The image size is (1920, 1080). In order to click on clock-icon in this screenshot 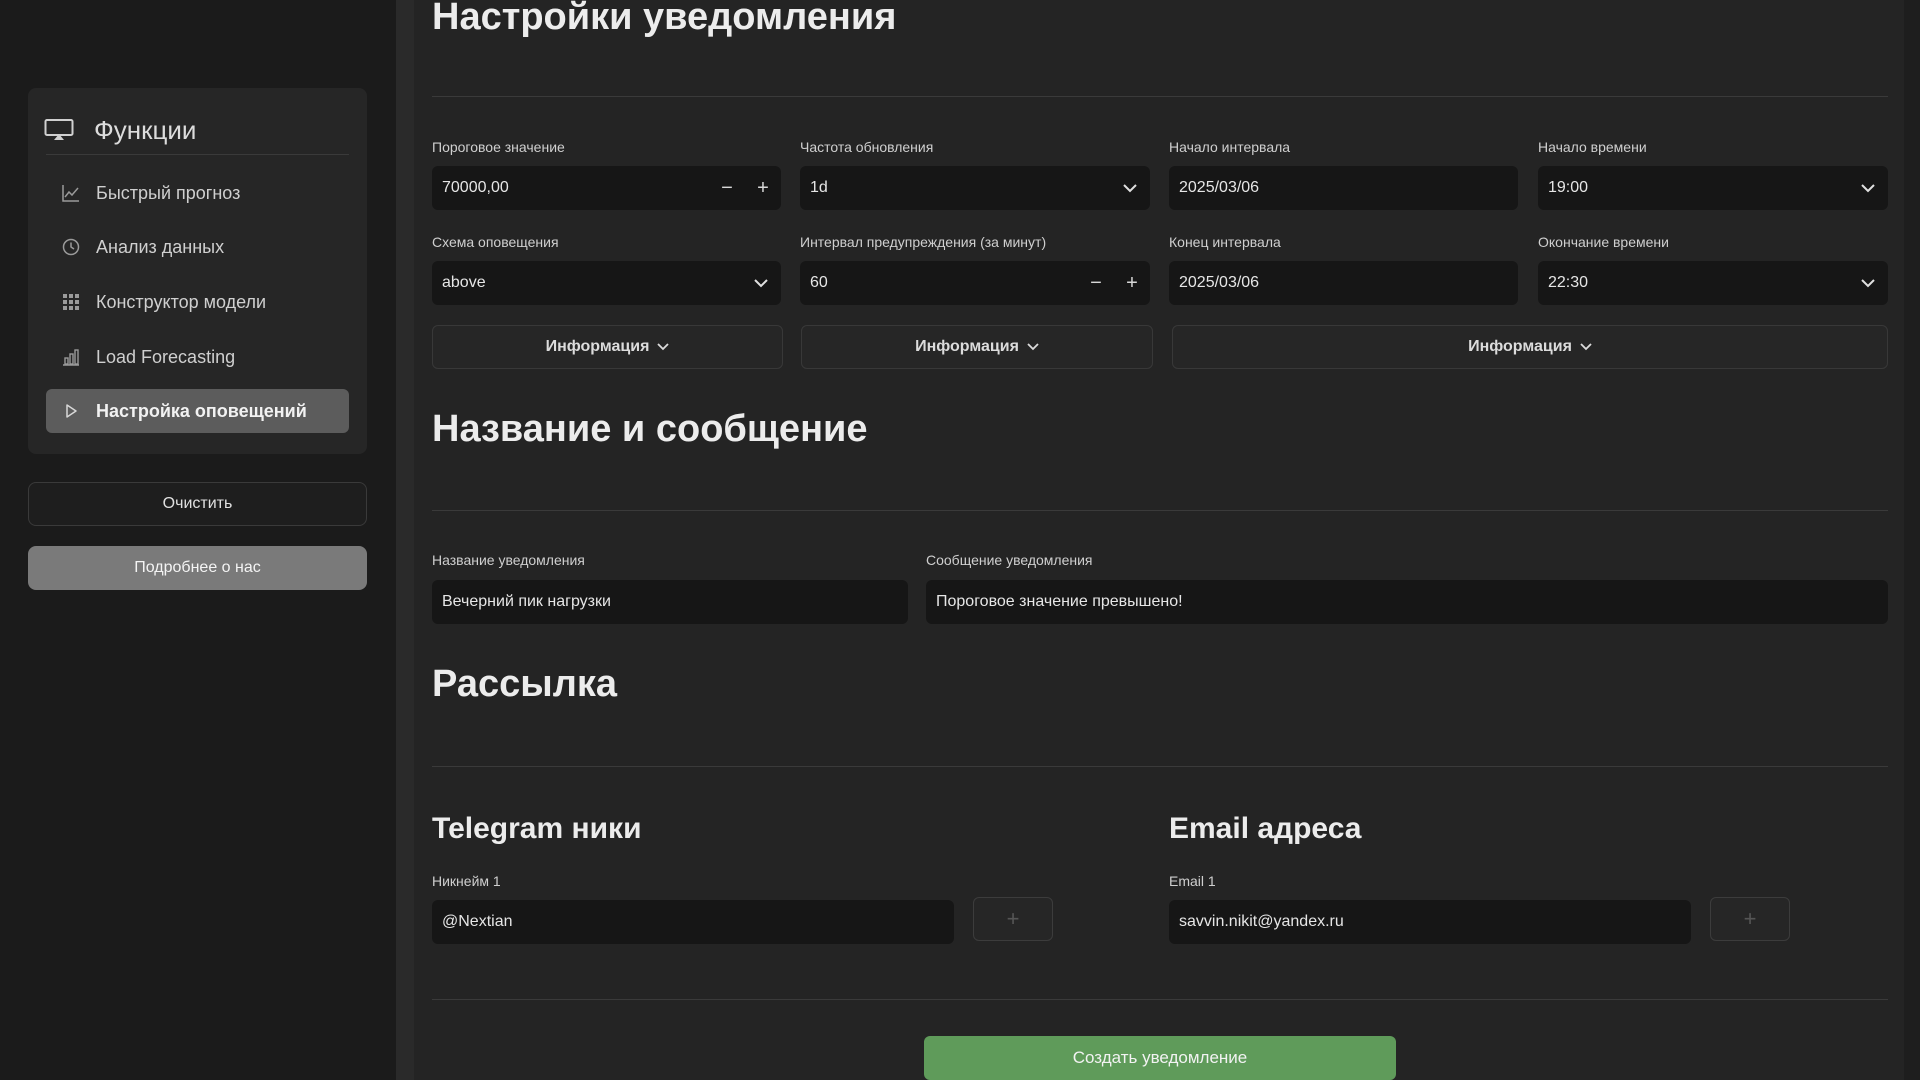, I will do `click(71, 247)`.